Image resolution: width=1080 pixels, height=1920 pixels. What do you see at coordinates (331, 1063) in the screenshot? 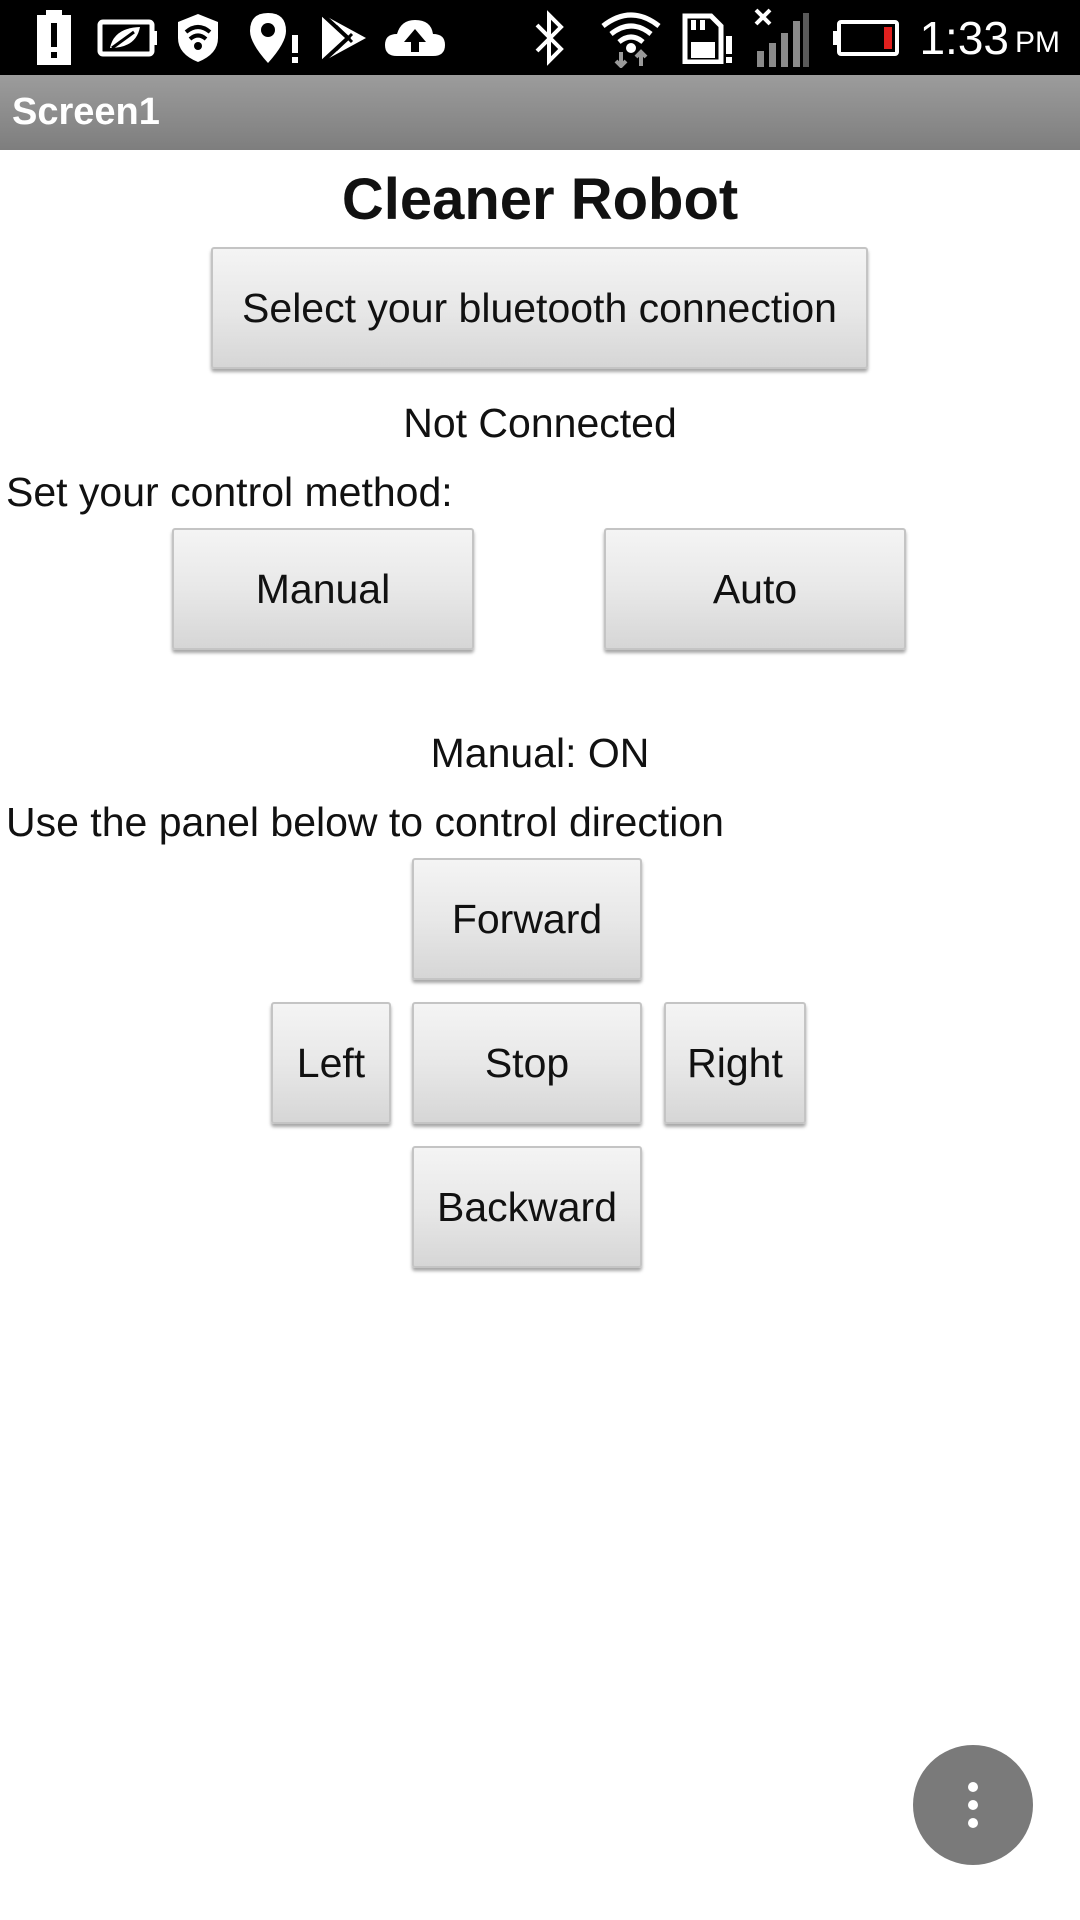
I see `left-button: Left` at bounding box center [331, 1063].